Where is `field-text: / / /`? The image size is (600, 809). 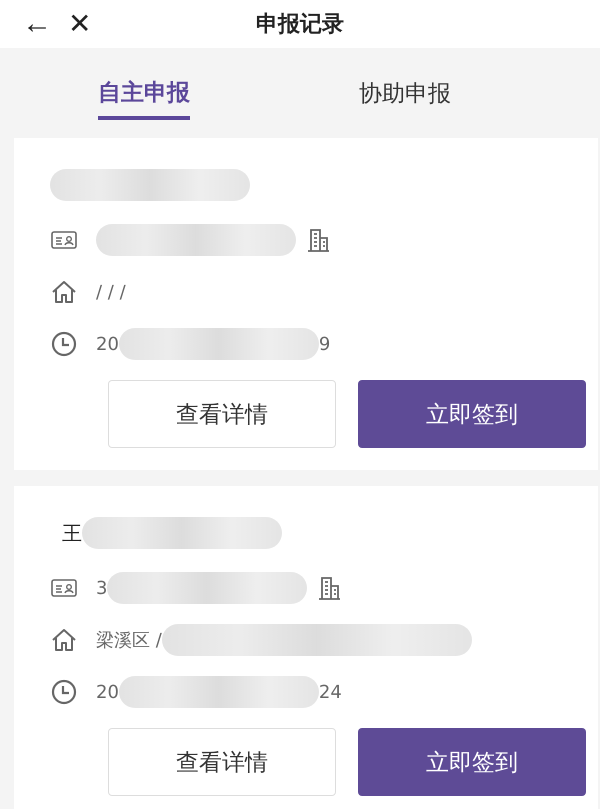
field-text: / / / is located at coordinates (111, 292).